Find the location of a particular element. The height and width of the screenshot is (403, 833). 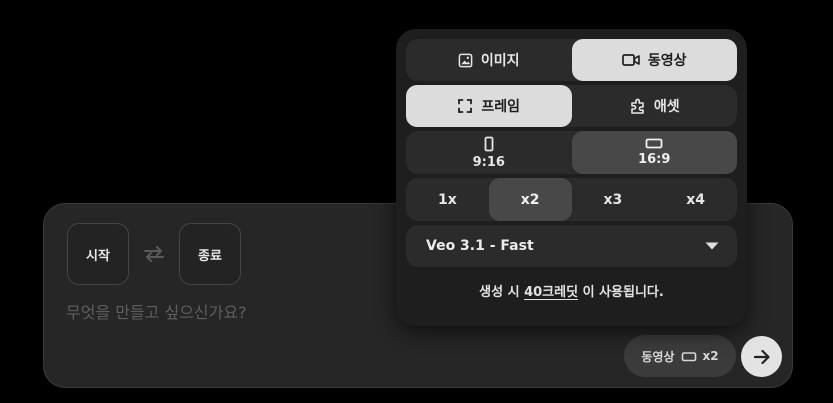

tab-asset-label: 애셋 is located at coordinates (666, 107).